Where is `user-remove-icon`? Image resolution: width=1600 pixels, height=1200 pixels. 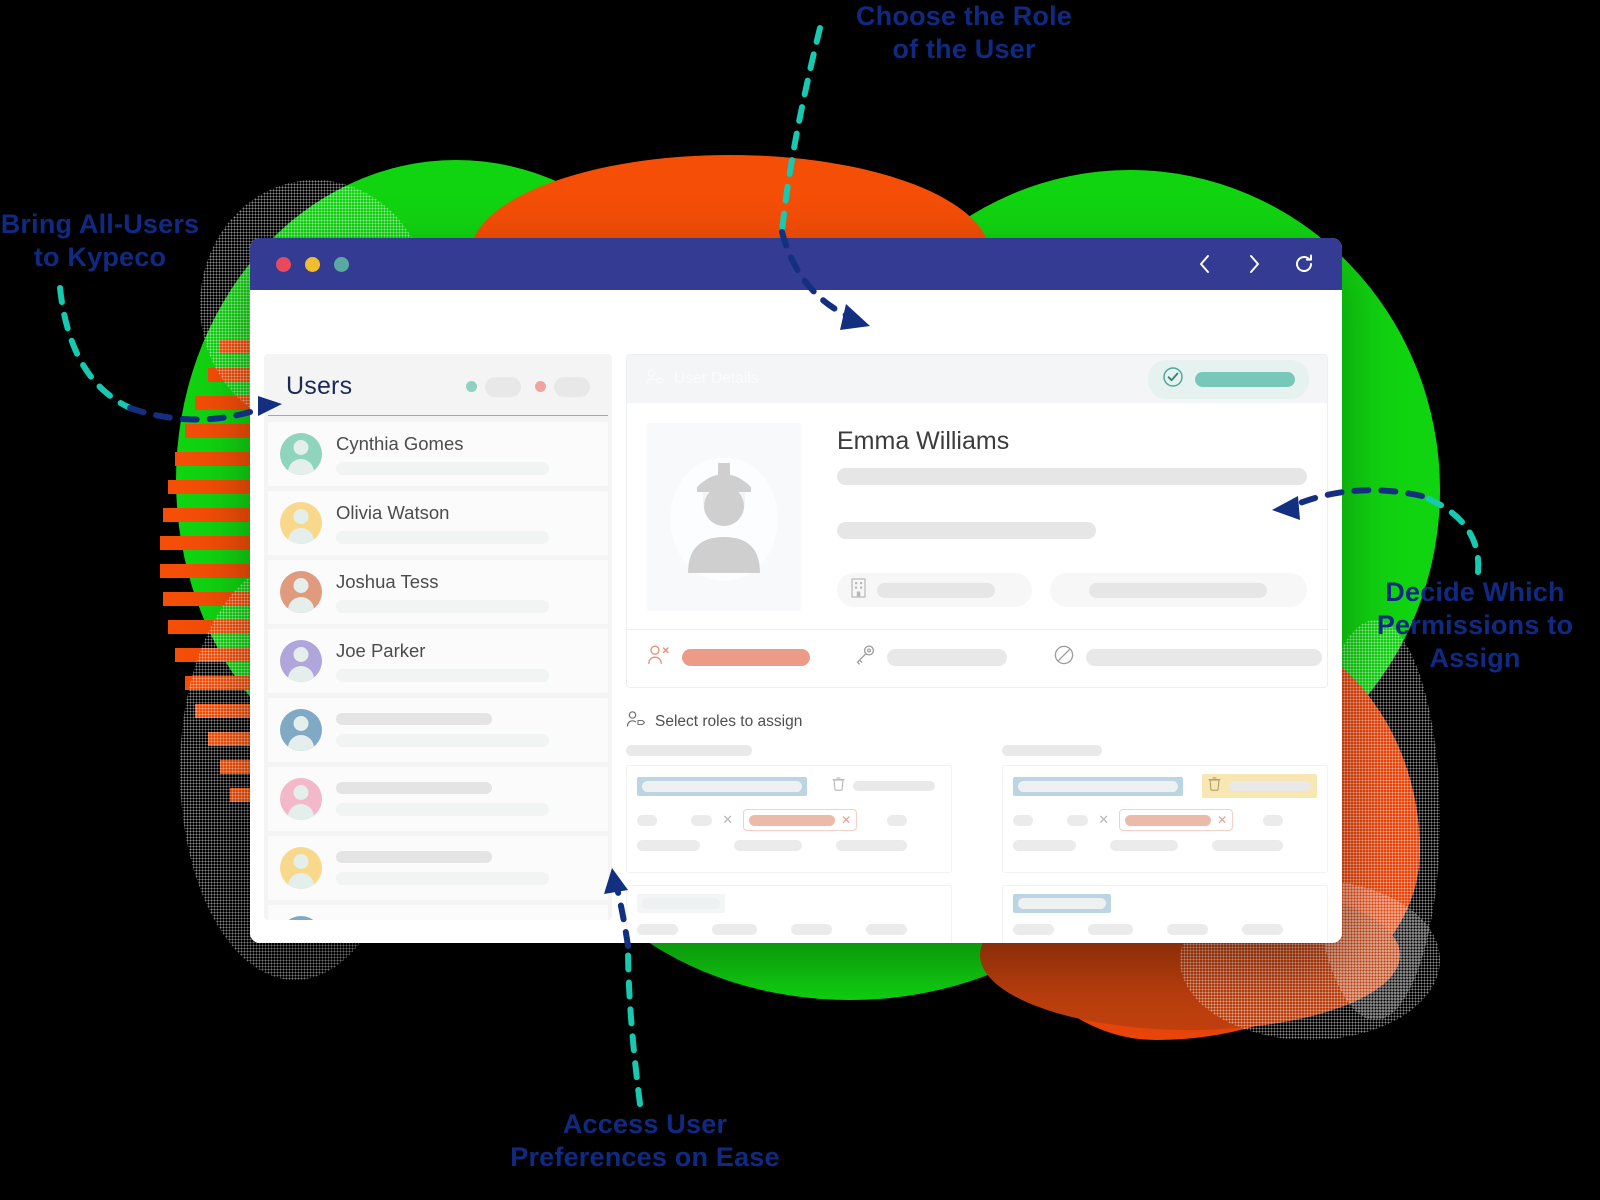 user-remove-icon is located at coordinates (659, 657).